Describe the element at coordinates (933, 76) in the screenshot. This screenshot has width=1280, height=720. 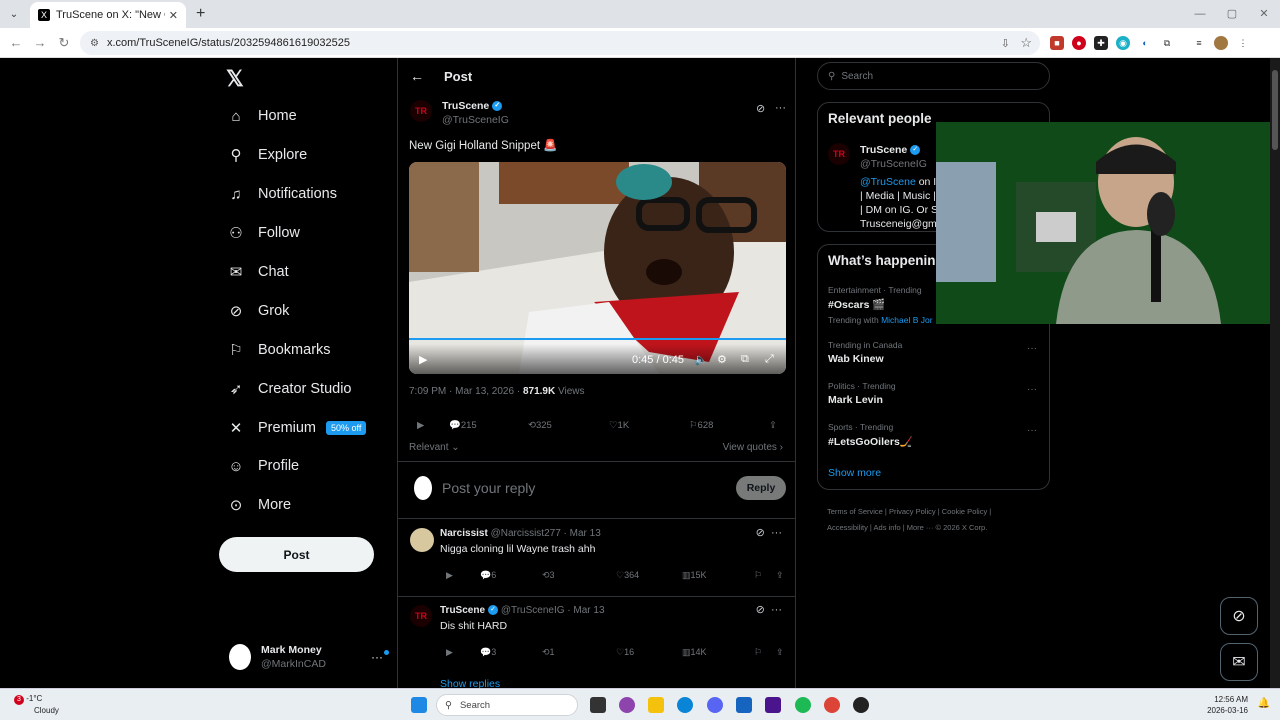
I see `search-input: ⚲ Search` at that location.